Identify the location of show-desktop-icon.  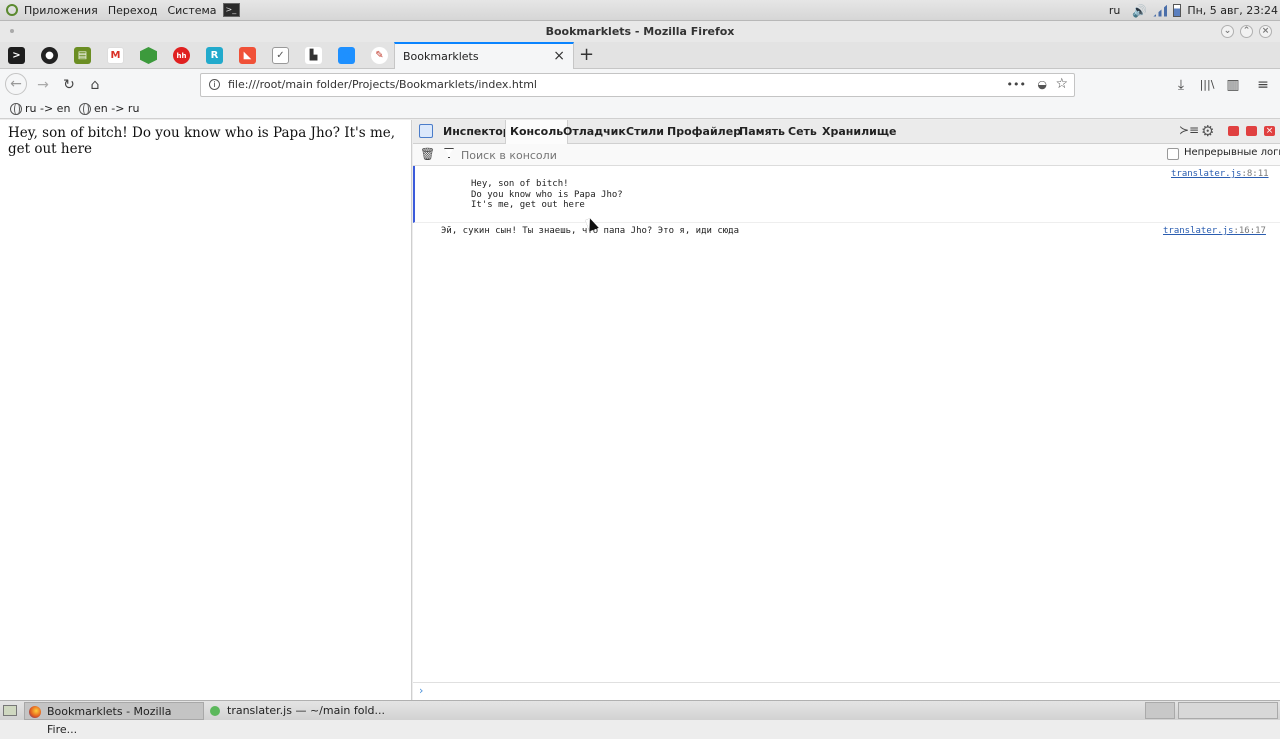
(10, 710).